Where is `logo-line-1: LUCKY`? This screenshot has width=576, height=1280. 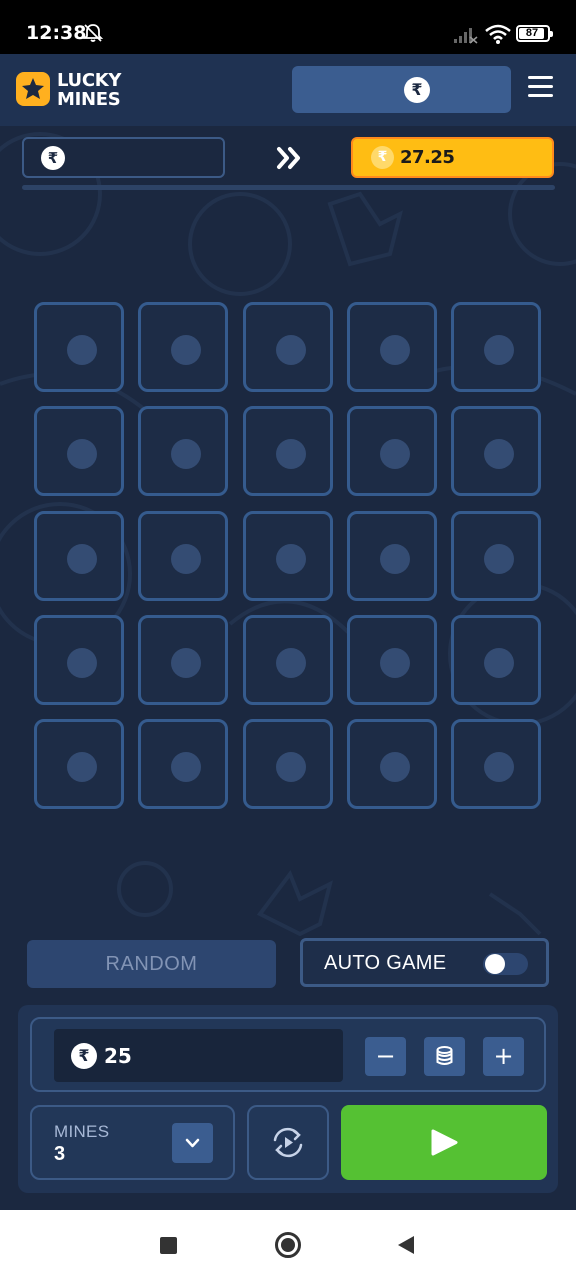
logo-line-1: LUCKY is located at coordinates (89, 80).